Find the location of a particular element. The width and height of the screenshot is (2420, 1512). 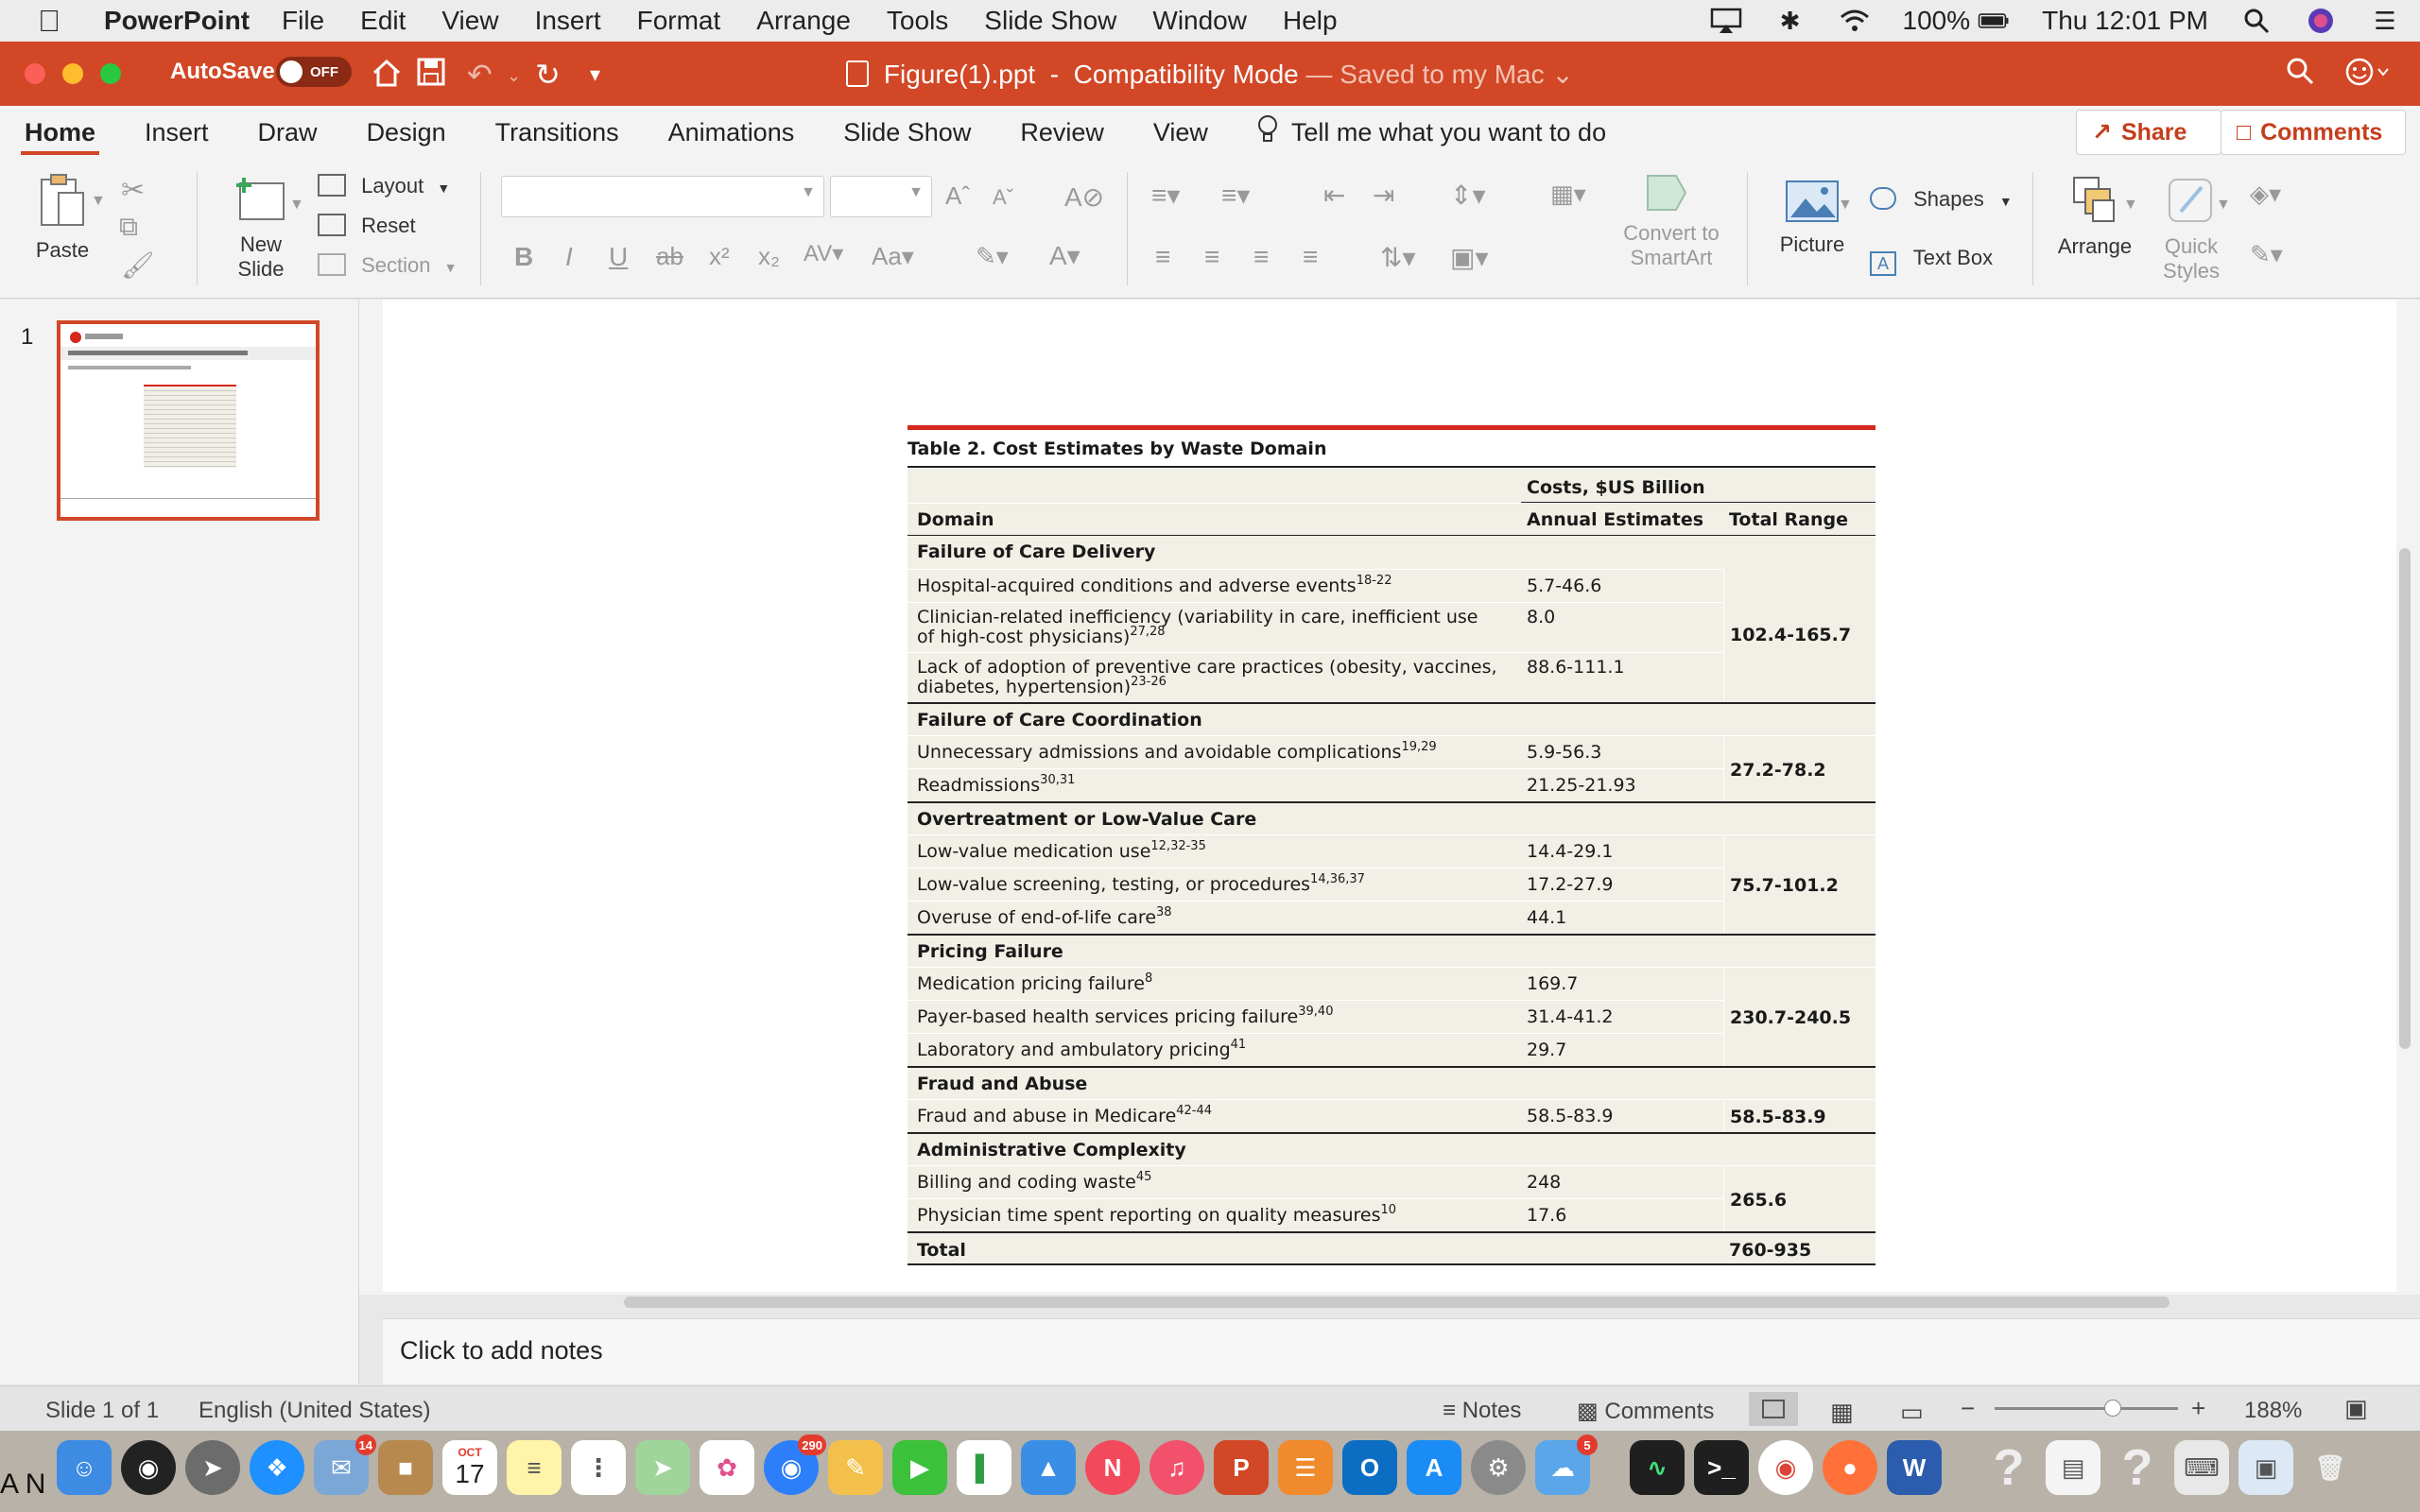

justify-icon: ≡ is located at coordinates (1310, 257).